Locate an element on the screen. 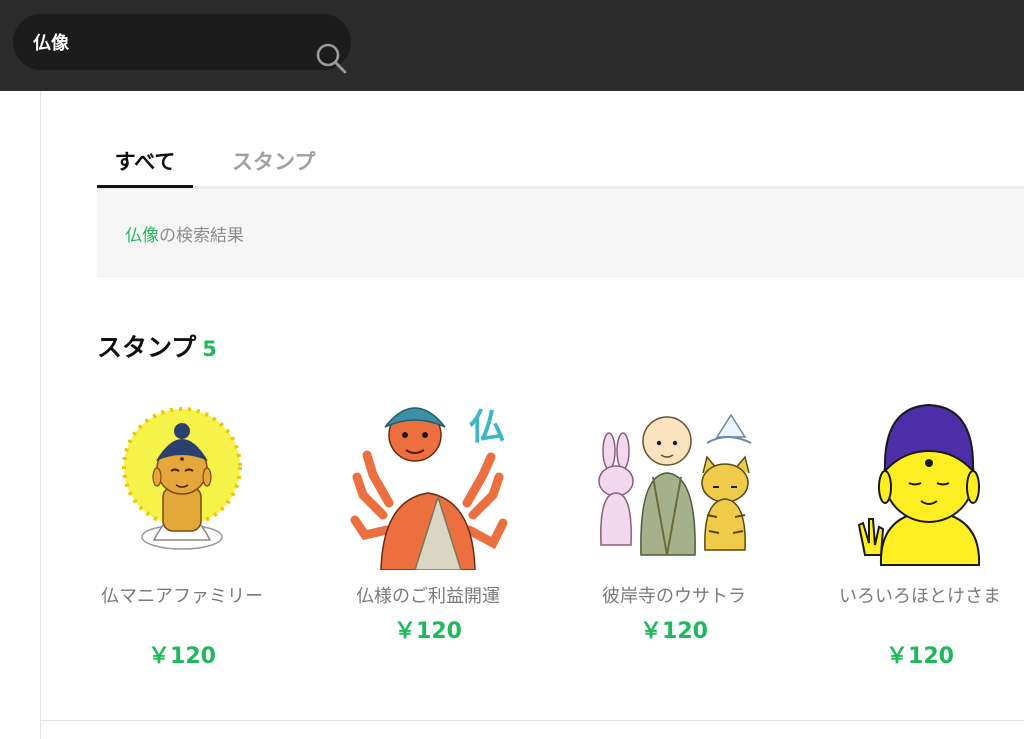 The height and width of the screenshot is (739, 1024). tab-all: すべて is located at coordinates (145, 167).